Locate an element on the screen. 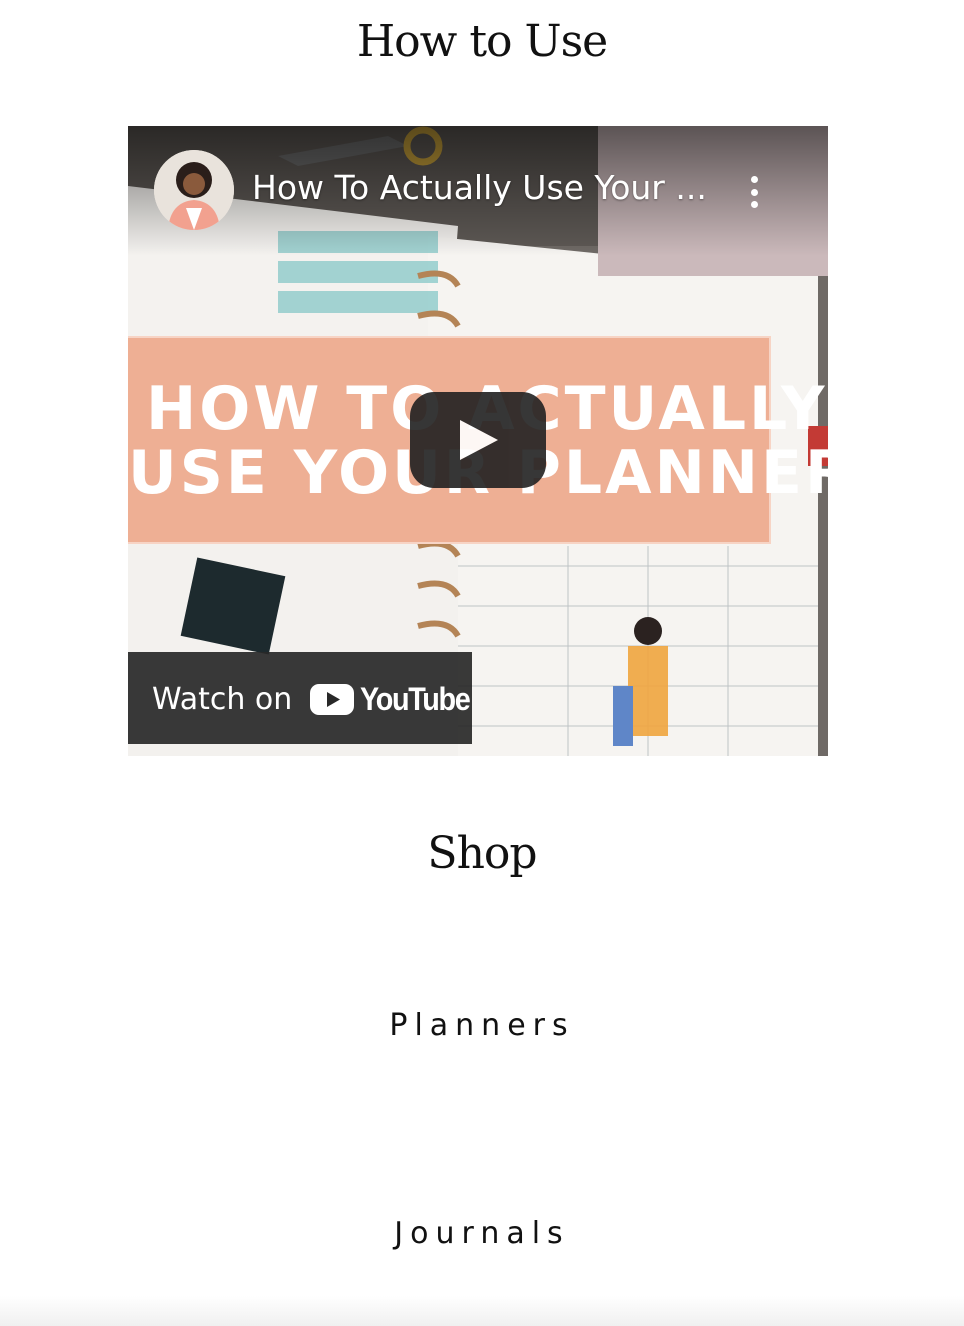 The height and width of the screenshot is (1326, 964). youtube-wordmark: YouTube is located at coordinates (415, 698).